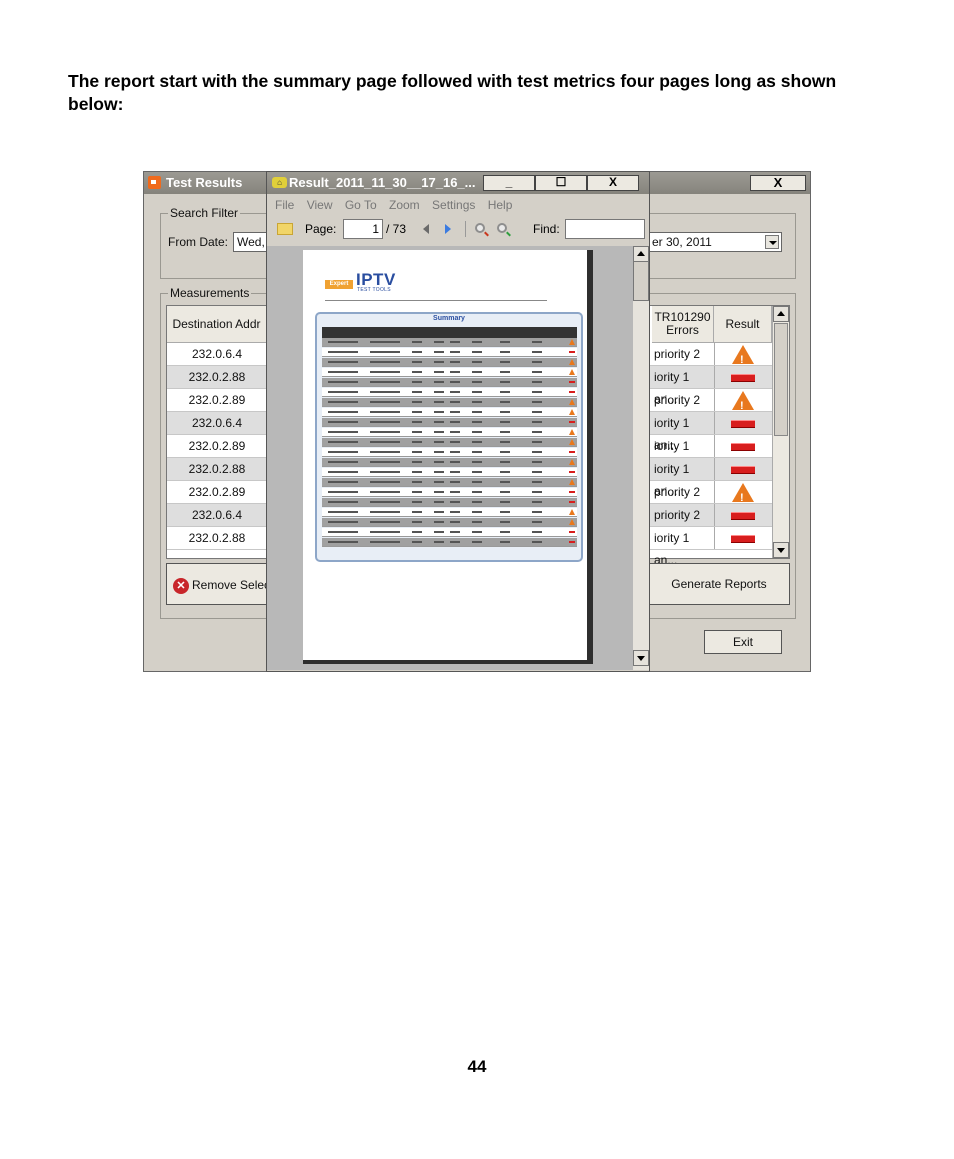 Image resolution: width=954 pixels, height=1159 pixels. I want to click on remove-button-label: Remove Selec, so click(231, 585).